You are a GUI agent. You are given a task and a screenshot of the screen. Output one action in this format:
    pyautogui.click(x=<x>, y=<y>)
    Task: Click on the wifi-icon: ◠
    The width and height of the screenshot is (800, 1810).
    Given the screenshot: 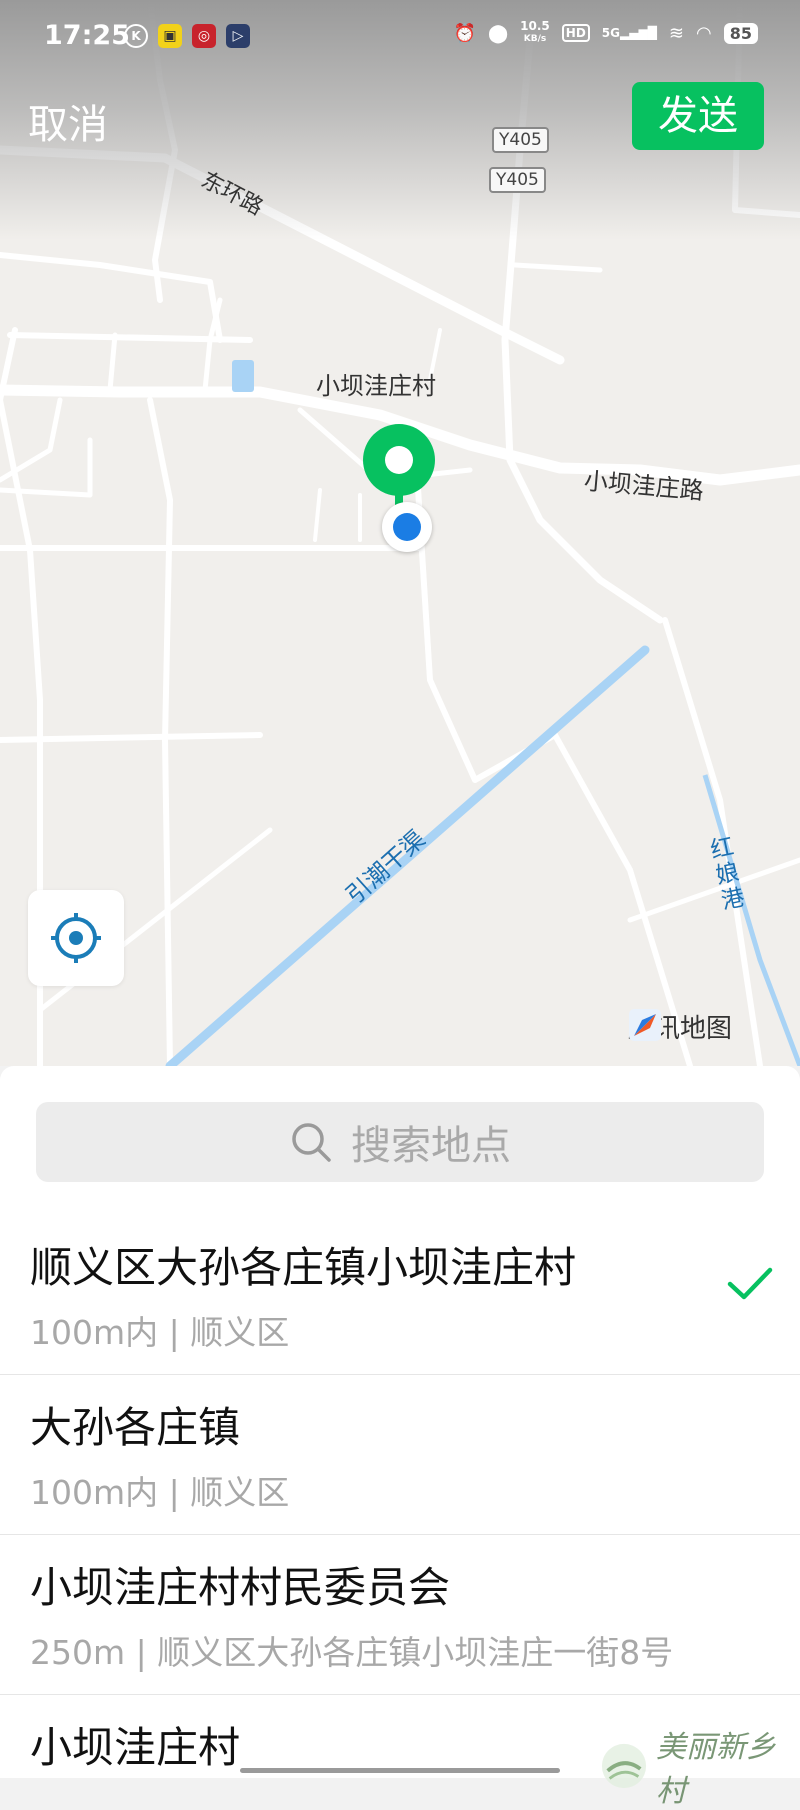 What is the action you would take?
    pyautogui.click(x=704, y=33)
    